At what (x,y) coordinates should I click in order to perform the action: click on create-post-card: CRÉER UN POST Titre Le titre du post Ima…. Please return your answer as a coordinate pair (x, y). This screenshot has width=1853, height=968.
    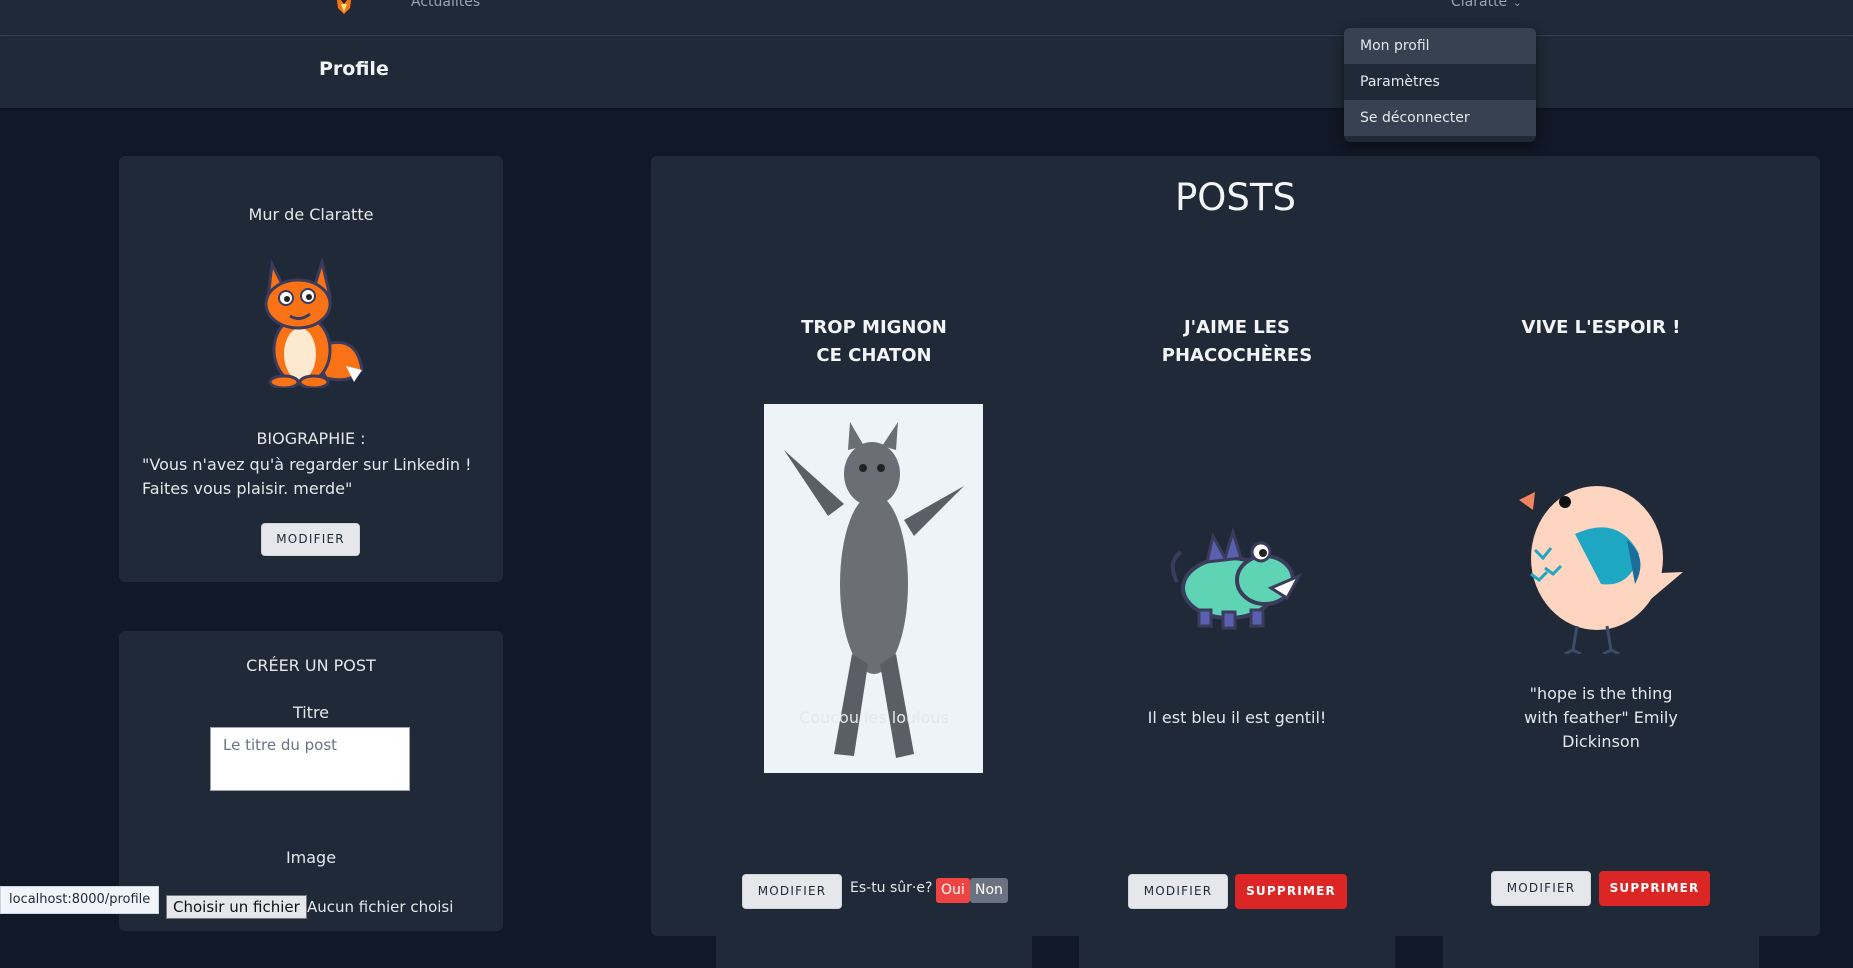
    Looking at the image, I should click on (311, 781).